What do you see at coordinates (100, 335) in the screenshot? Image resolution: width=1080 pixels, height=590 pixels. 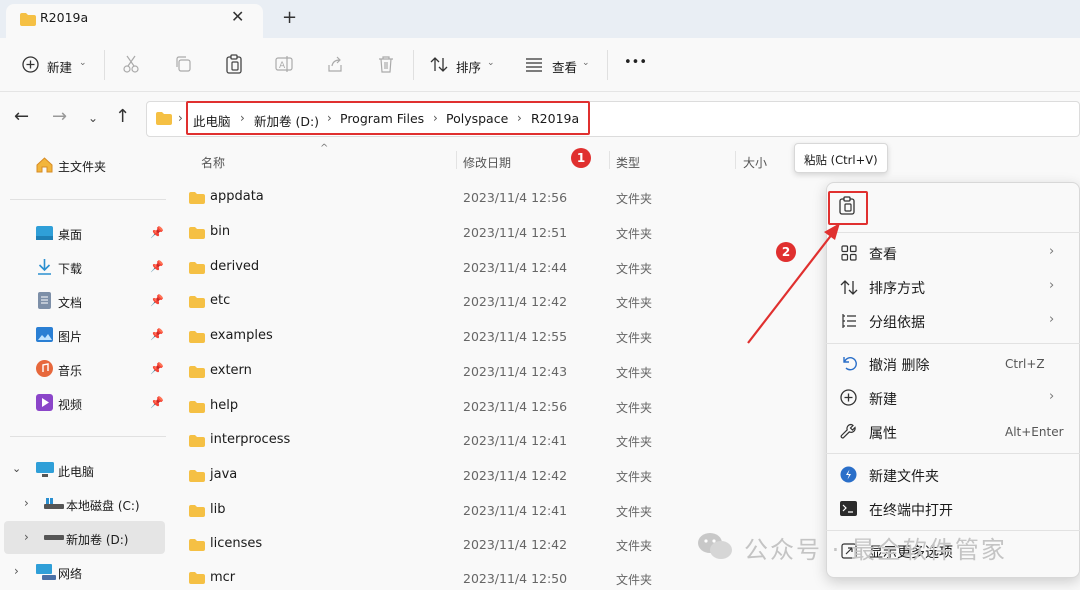 I see `sidebar-item-pictures: 图片 📌` at bounding box center [100, 335].